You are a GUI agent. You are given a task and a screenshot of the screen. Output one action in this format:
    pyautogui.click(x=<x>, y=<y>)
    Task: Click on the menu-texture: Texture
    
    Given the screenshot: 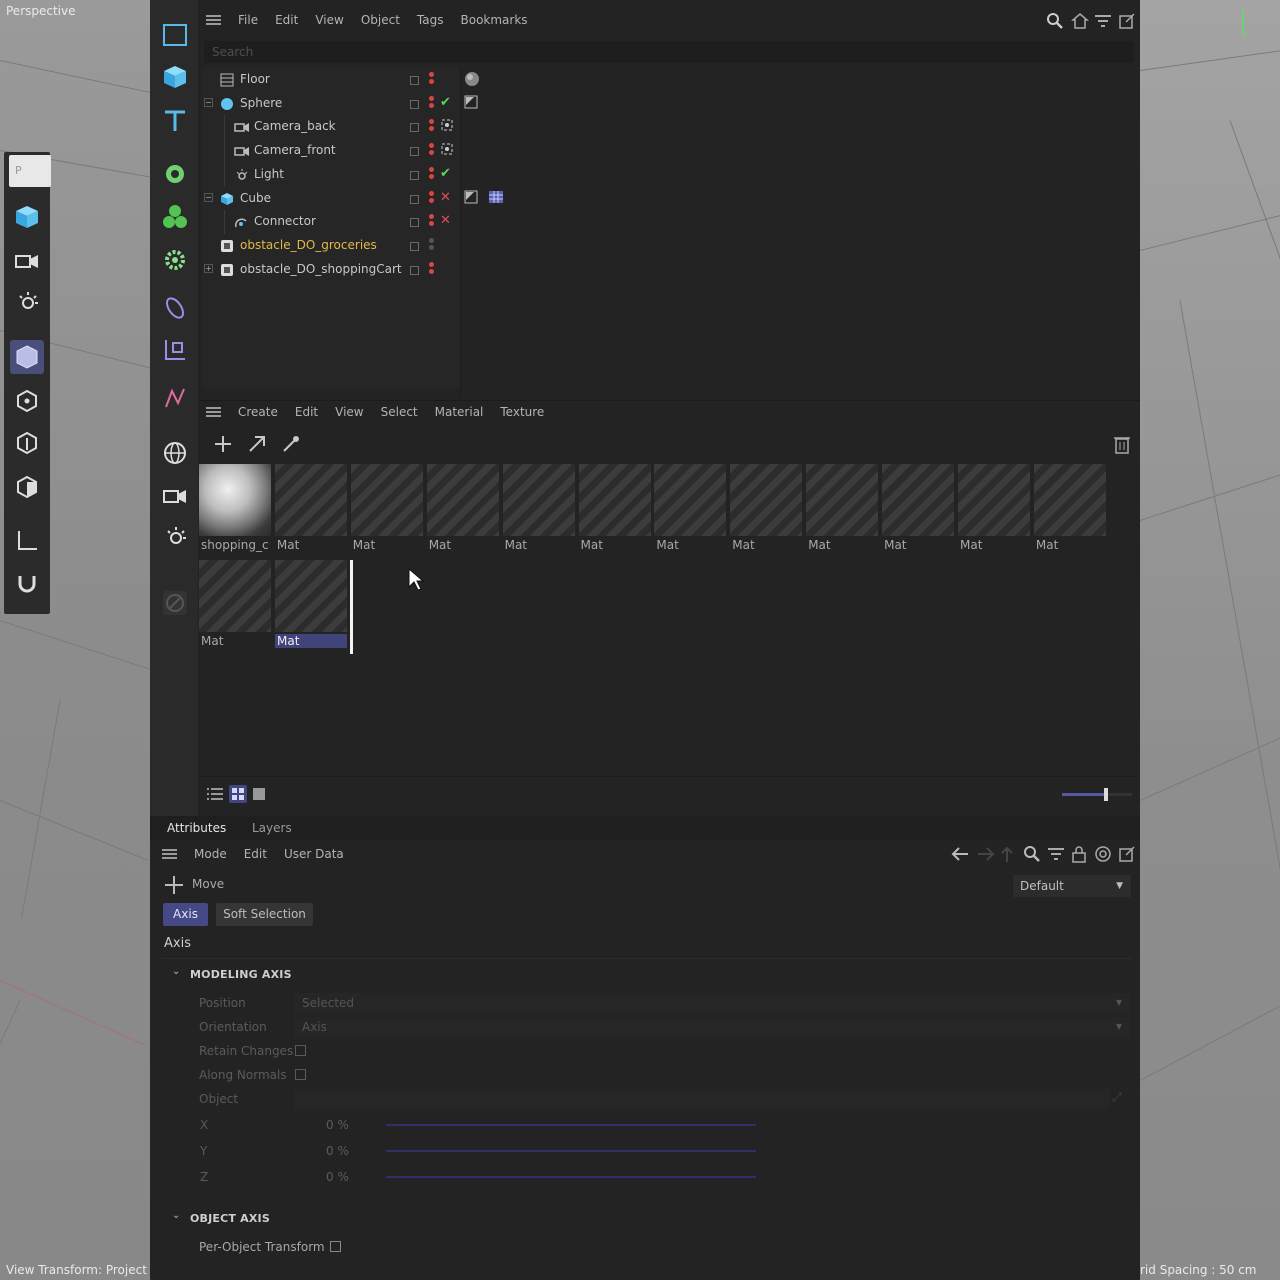 What is the action you would take?
    pyautogui.click(x=522, y=412)
    